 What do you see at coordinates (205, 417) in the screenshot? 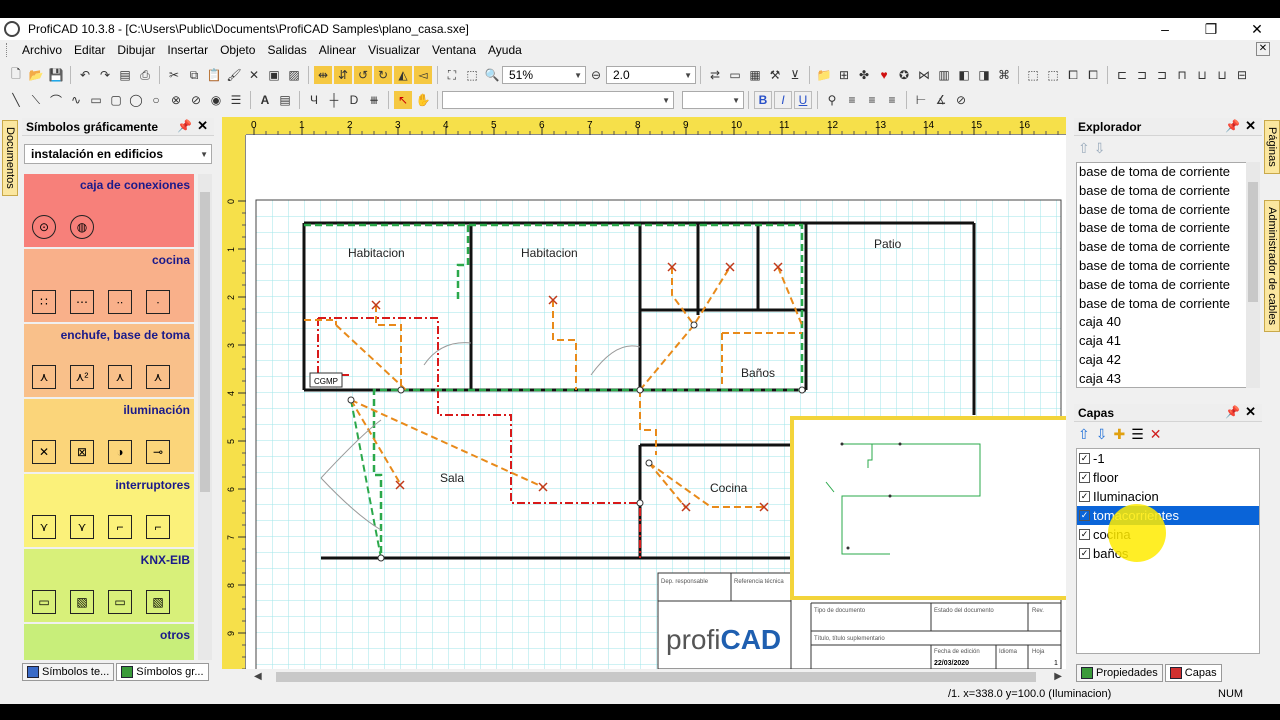
I see `symbols-scrollbar` at bounding box center [205, 417].